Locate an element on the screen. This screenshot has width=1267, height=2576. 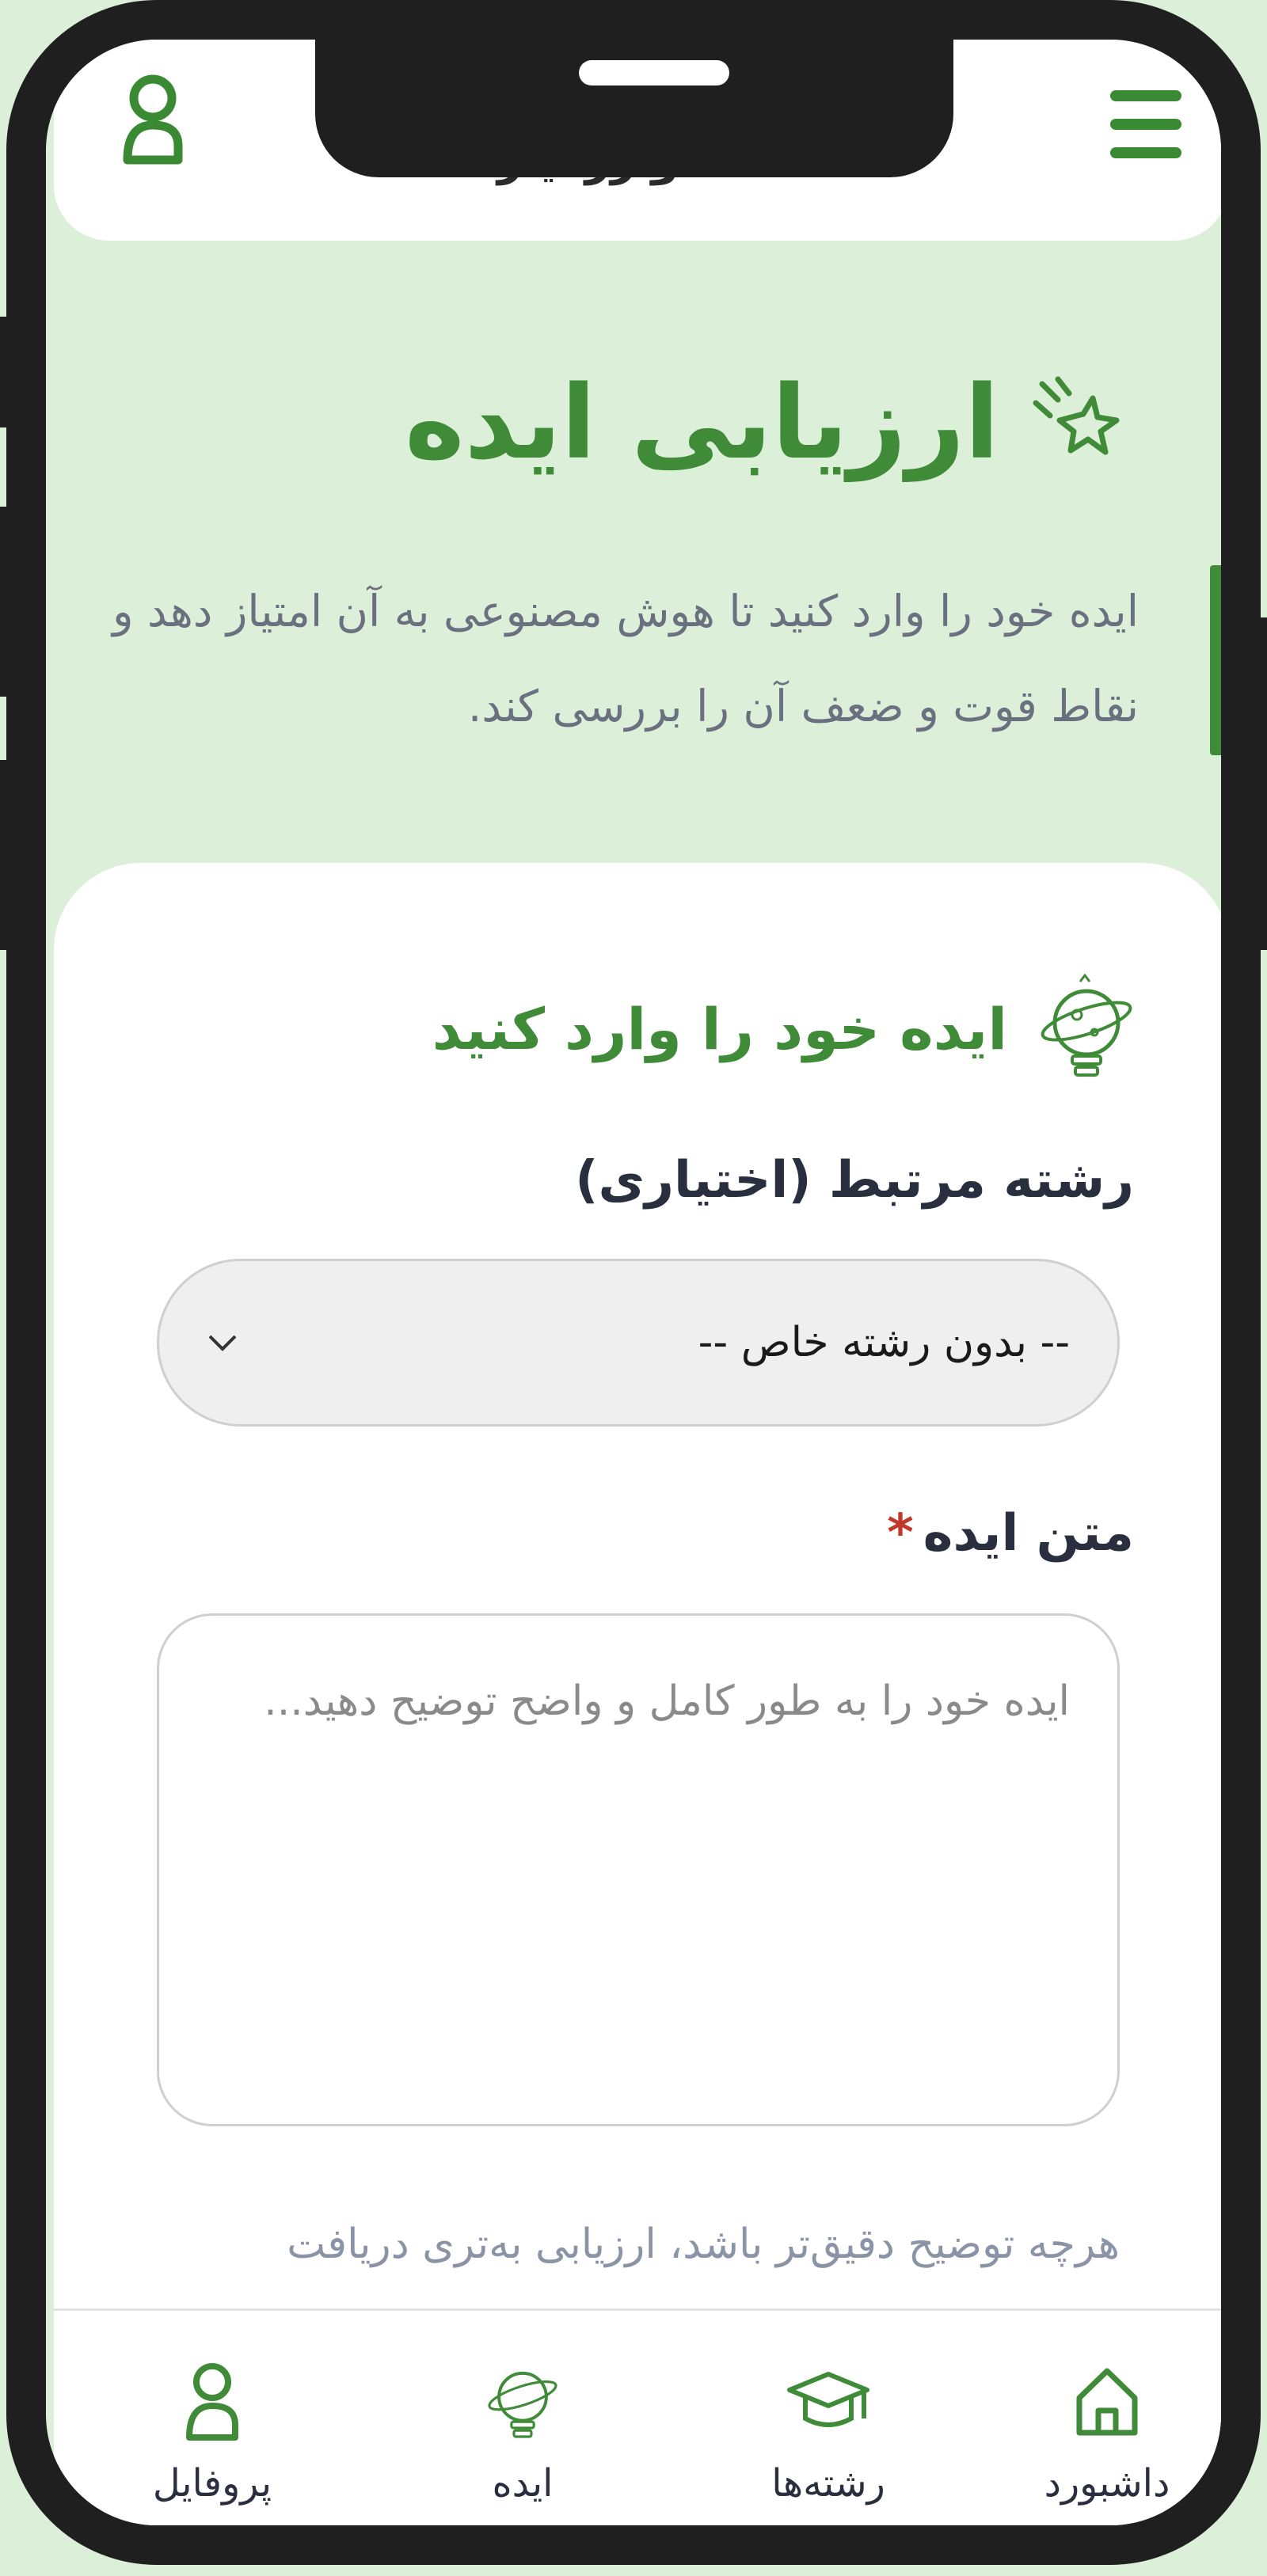
profile-button is located at coordinates (153, 120).